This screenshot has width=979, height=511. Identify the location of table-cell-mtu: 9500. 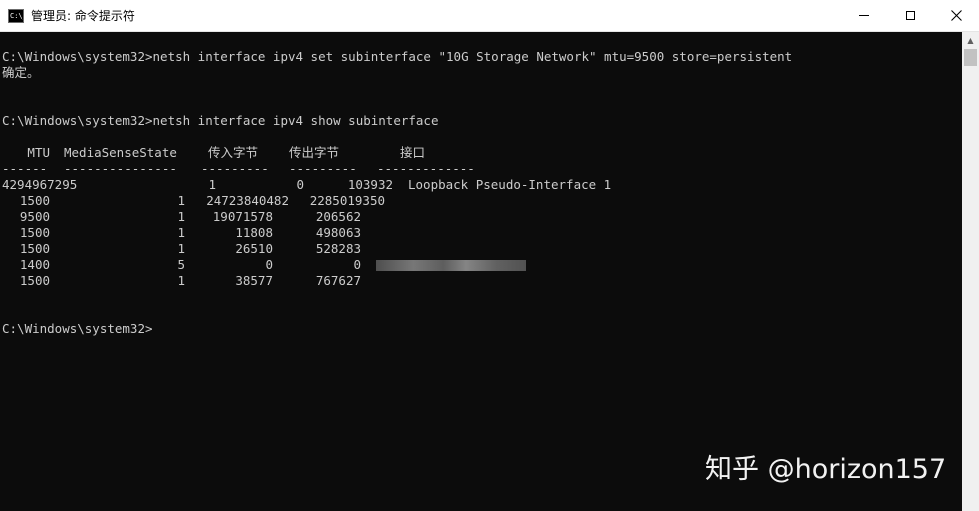
(34, 216).